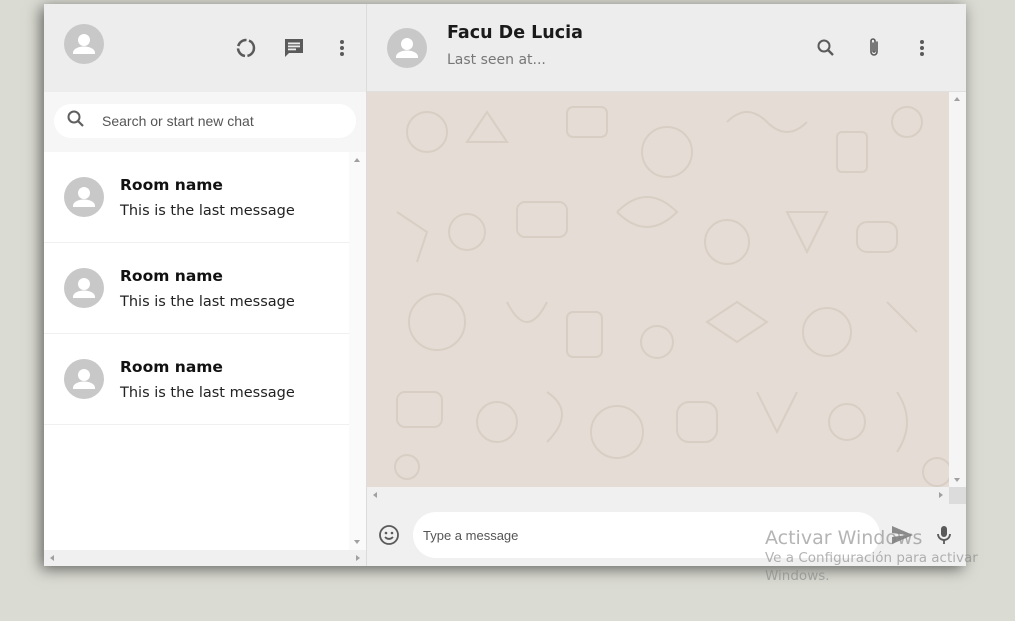  I want to click on search-input, so click(212, 121).